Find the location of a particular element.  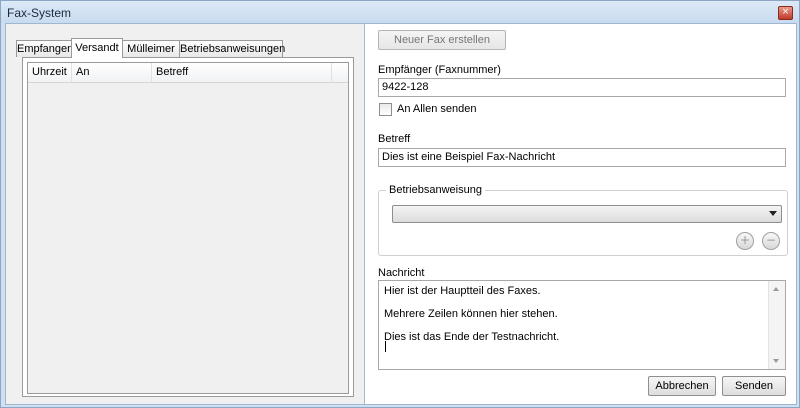

column-header-an: An is located at coordinates (112, 72).